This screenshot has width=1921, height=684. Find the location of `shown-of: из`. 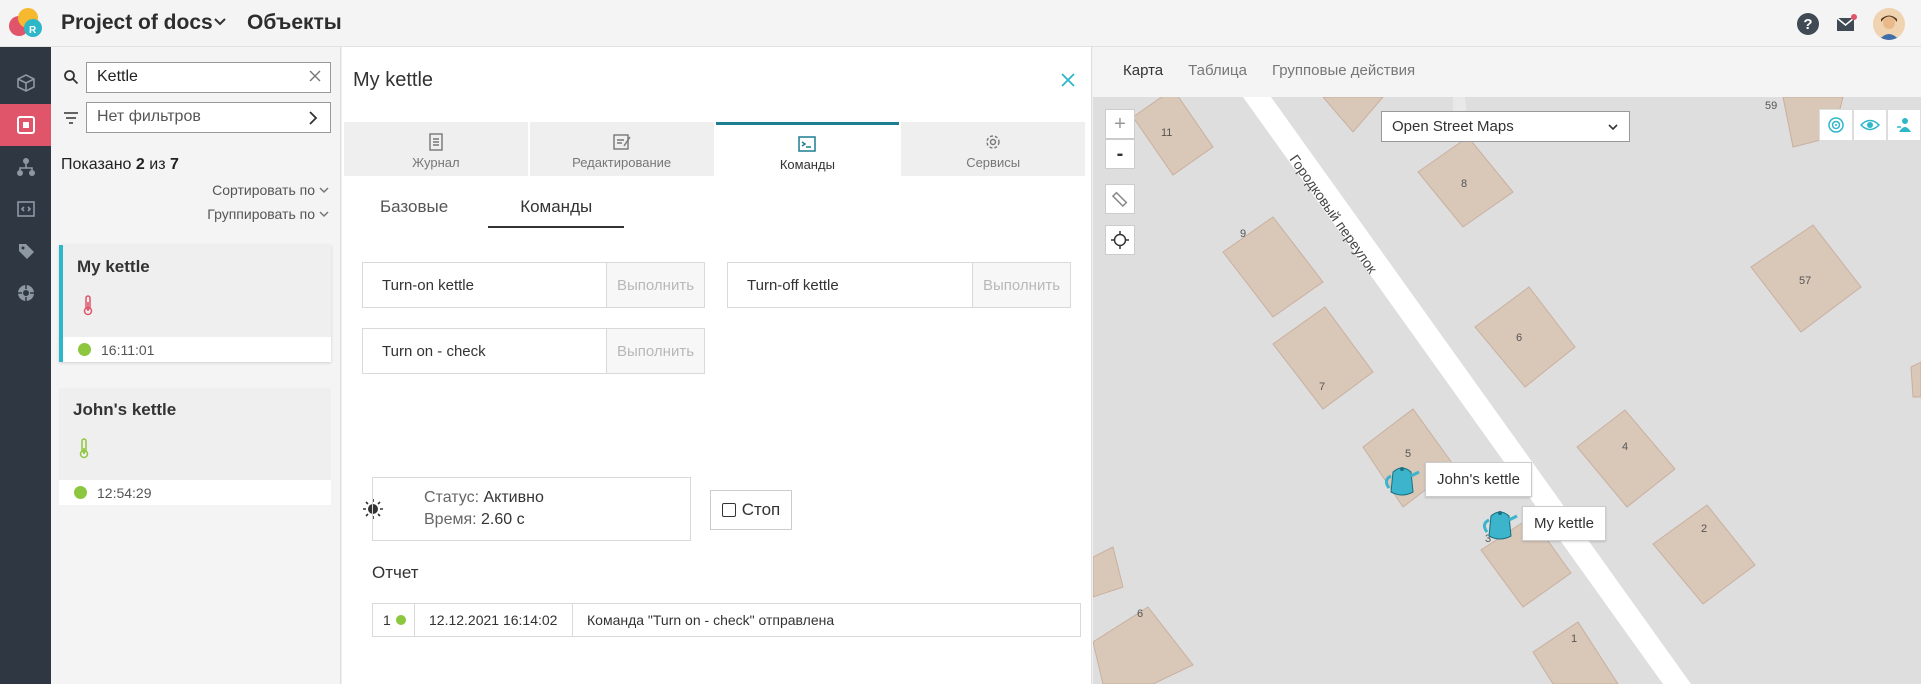

shown-of: из is located at coordinates (157, 164).